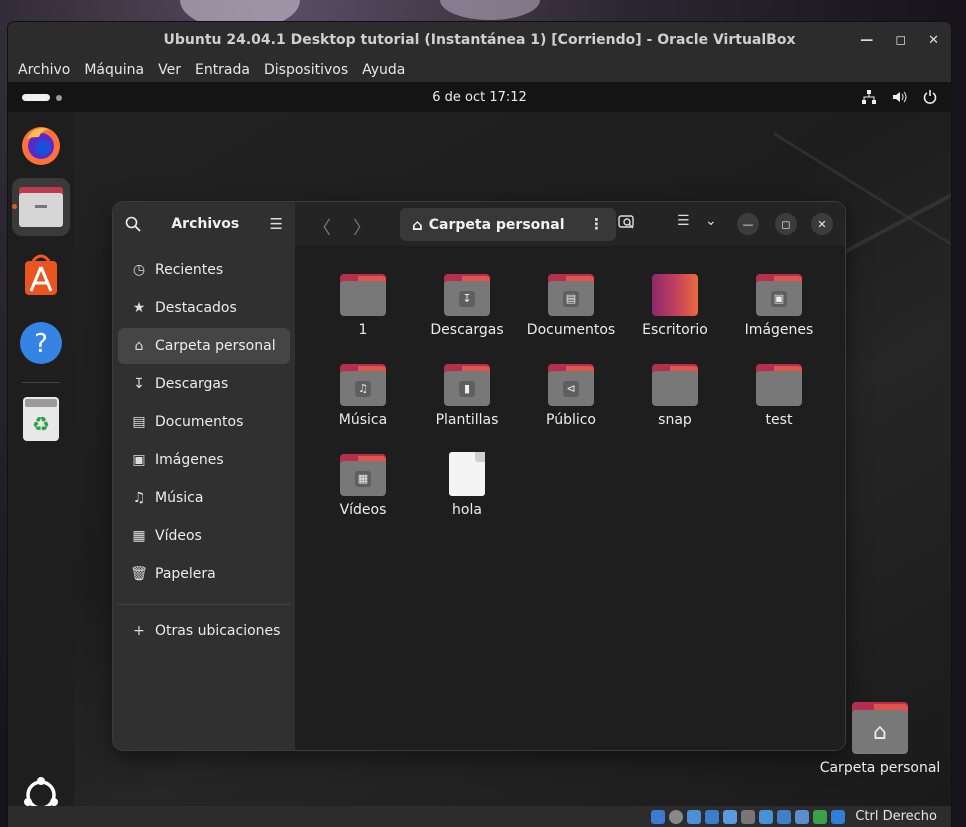  What do you see at coordinates (675, 306) in the screenshot?
I see `grid-item-escritorio: Escritorio` at bounding box center [675, 306].